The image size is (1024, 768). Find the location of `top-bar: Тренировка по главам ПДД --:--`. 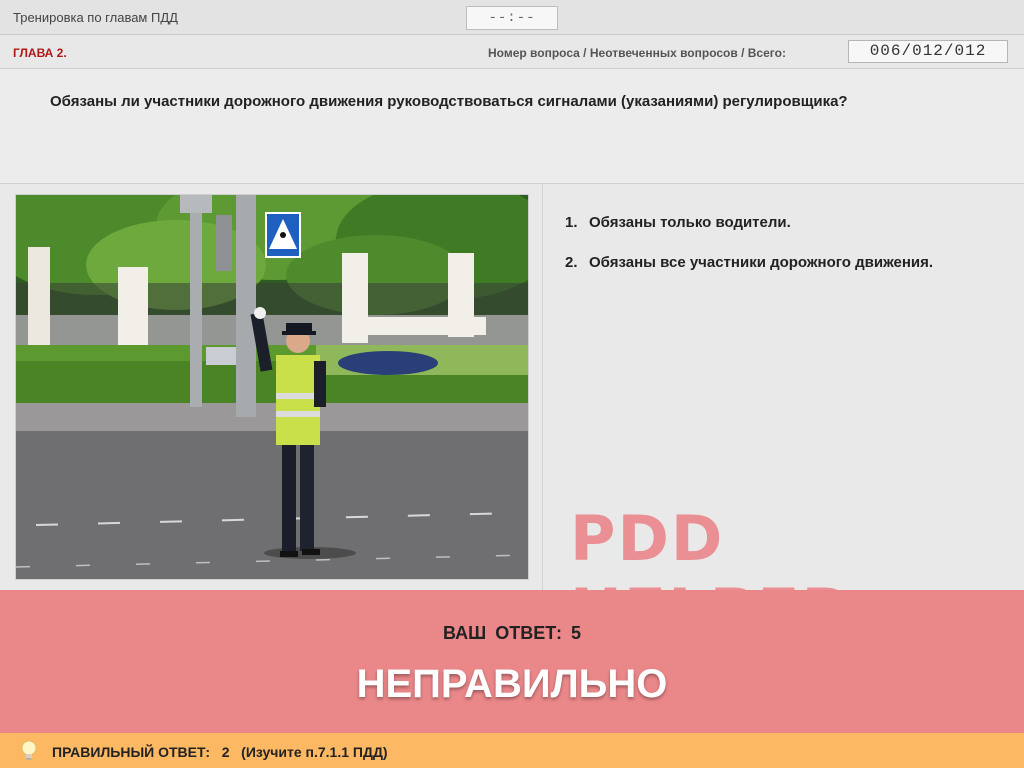

top-bar: Тренировка по главам ПДД --:-- is located at coordinates (512, 17).